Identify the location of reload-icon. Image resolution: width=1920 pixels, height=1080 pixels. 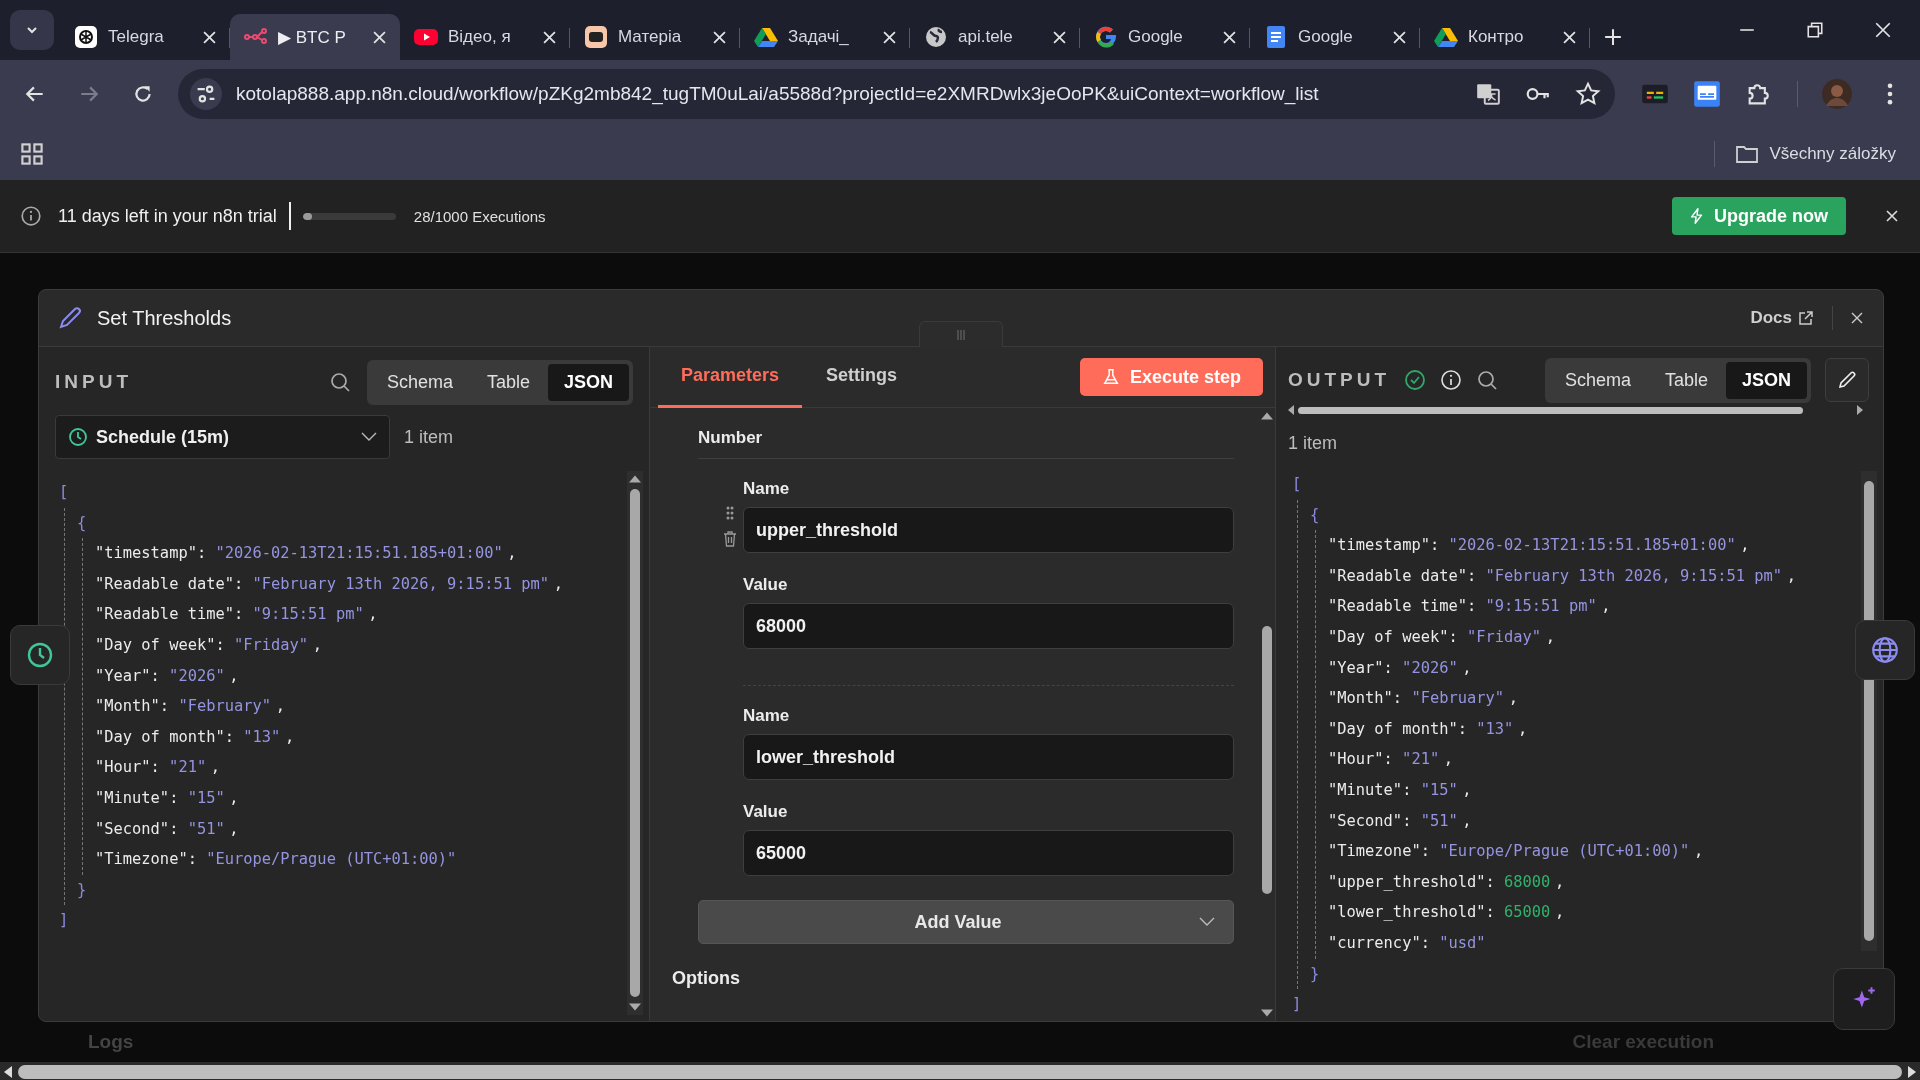
(143, 94).